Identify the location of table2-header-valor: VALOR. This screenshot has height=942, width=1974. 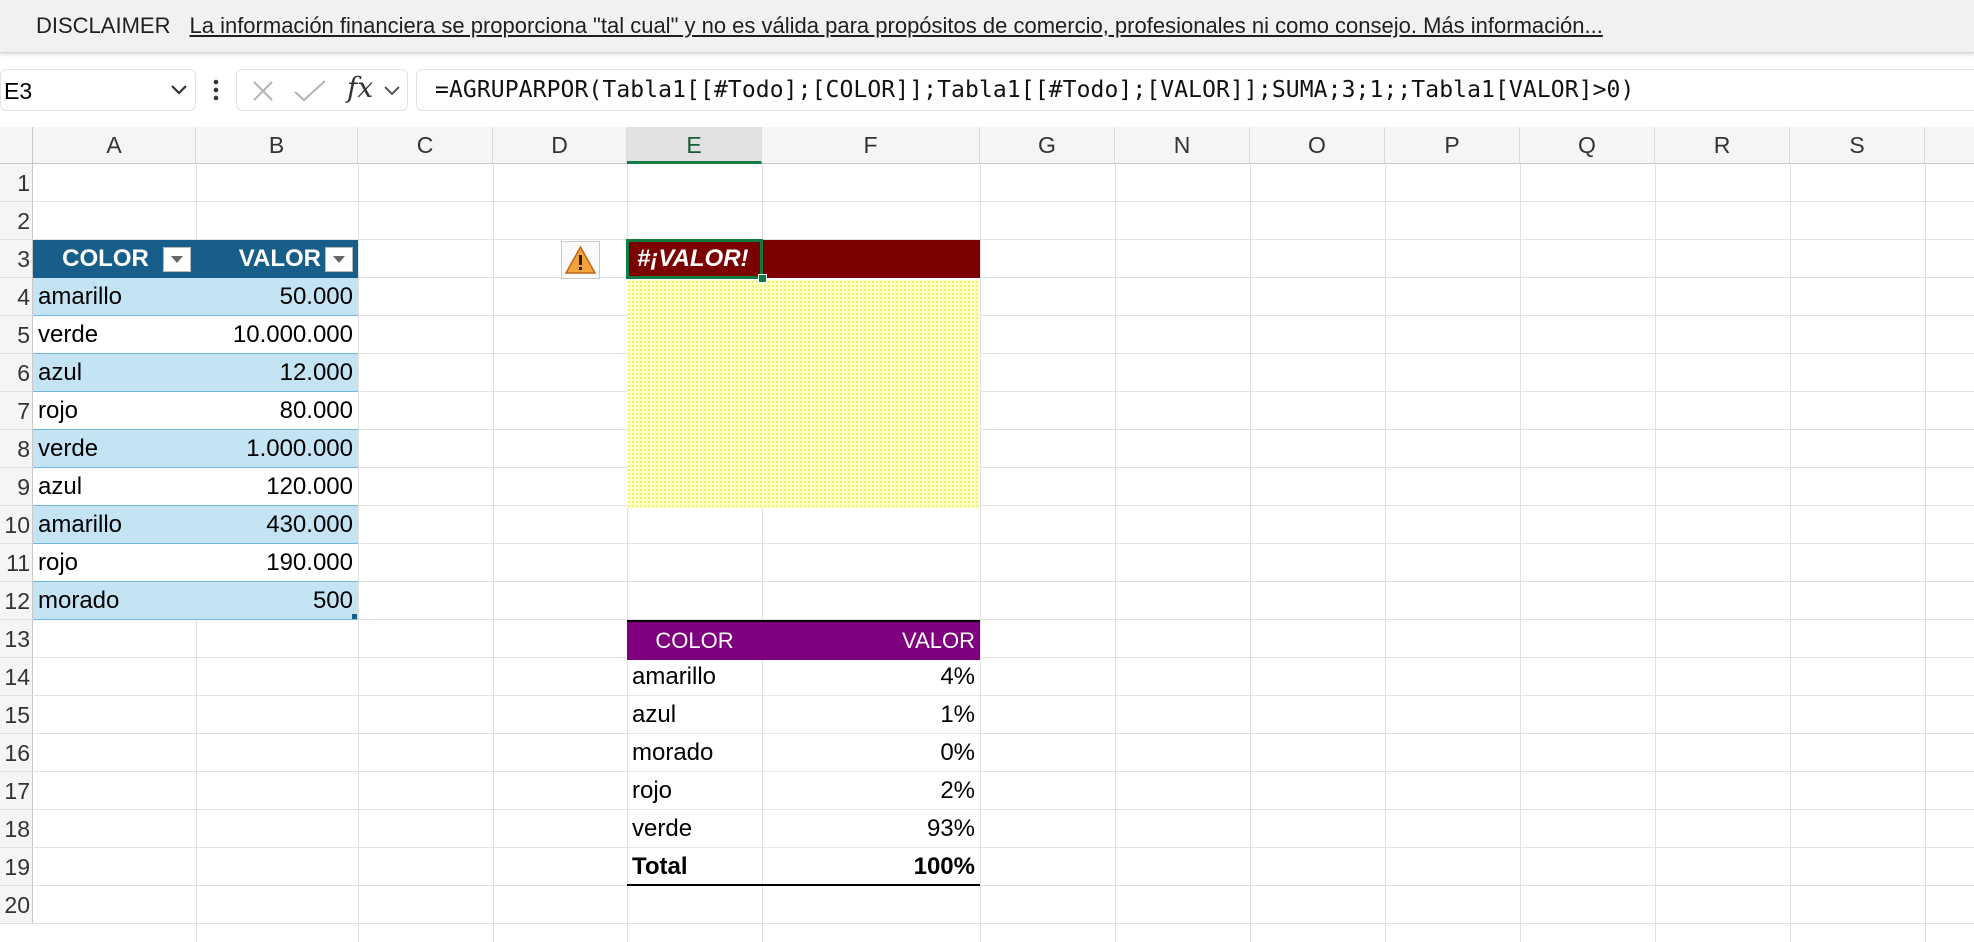
(871, 641).